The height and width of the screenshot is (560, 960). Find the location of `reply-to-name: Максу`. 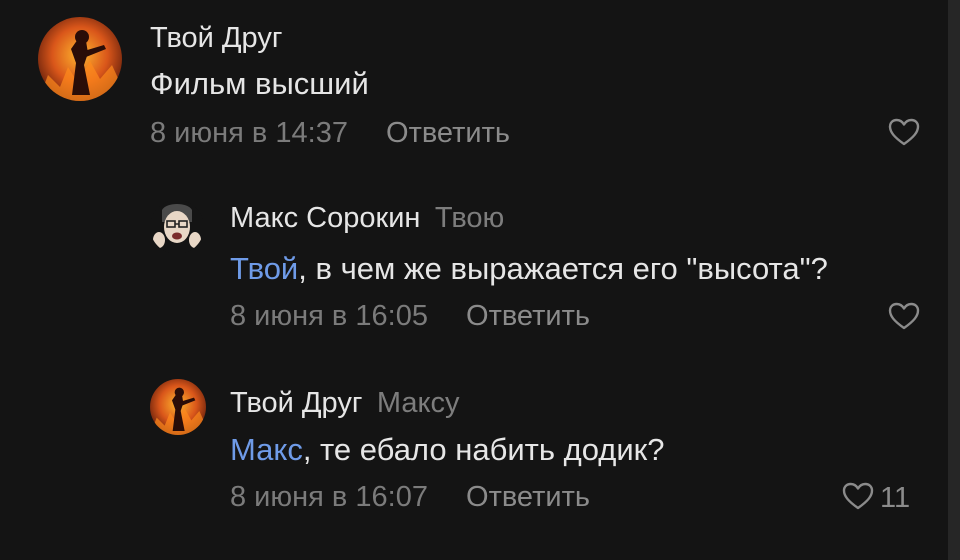

reply-to-name: Максу is located at coordinates (418, 403).